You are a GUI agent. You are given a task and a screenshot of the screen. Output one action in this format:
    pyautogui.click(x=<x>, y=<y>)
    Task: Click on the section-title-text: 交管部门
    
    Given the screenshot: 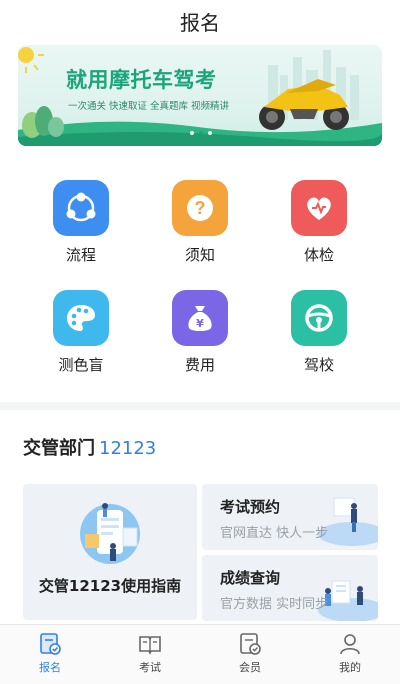 What is the action you would take?
    pyautogui.click(x=59, y=448)
    